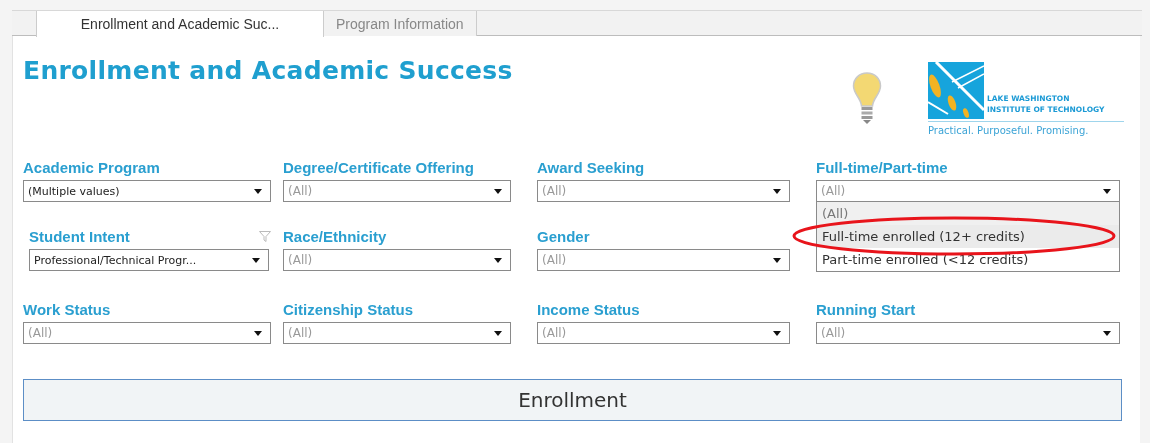  What do you see at coordinates (91, 167) in the screenshot?
I see `filter-label: Academic Program` at bounding box center [91, 167].